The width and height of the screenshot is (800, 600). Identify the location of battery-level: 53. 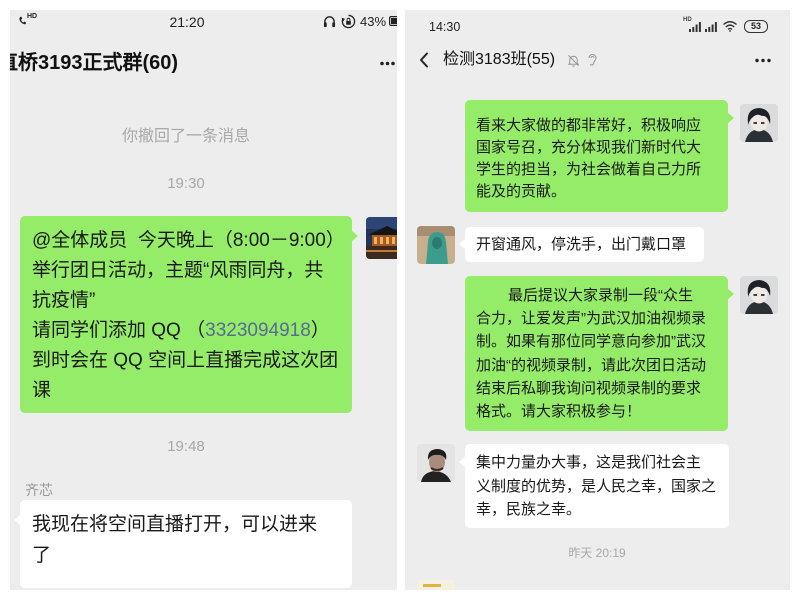
(755, 26).